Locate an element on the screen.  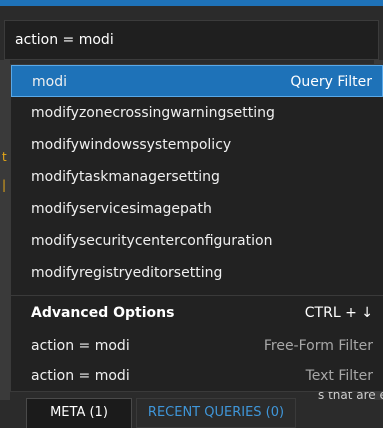
suggestion-item: modi Query Filter is located at coordinates (197, 81).